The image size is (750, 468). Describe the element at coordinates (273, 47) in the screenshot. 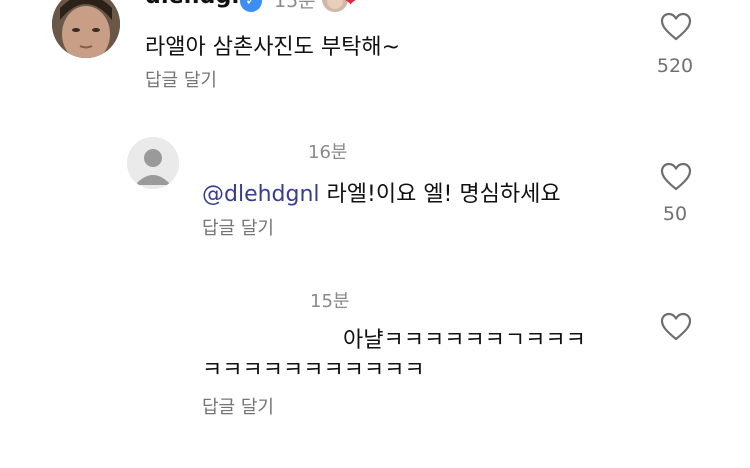

I see `comment-text: 라앨아 삼촌사진도 부탁해~` at that location.